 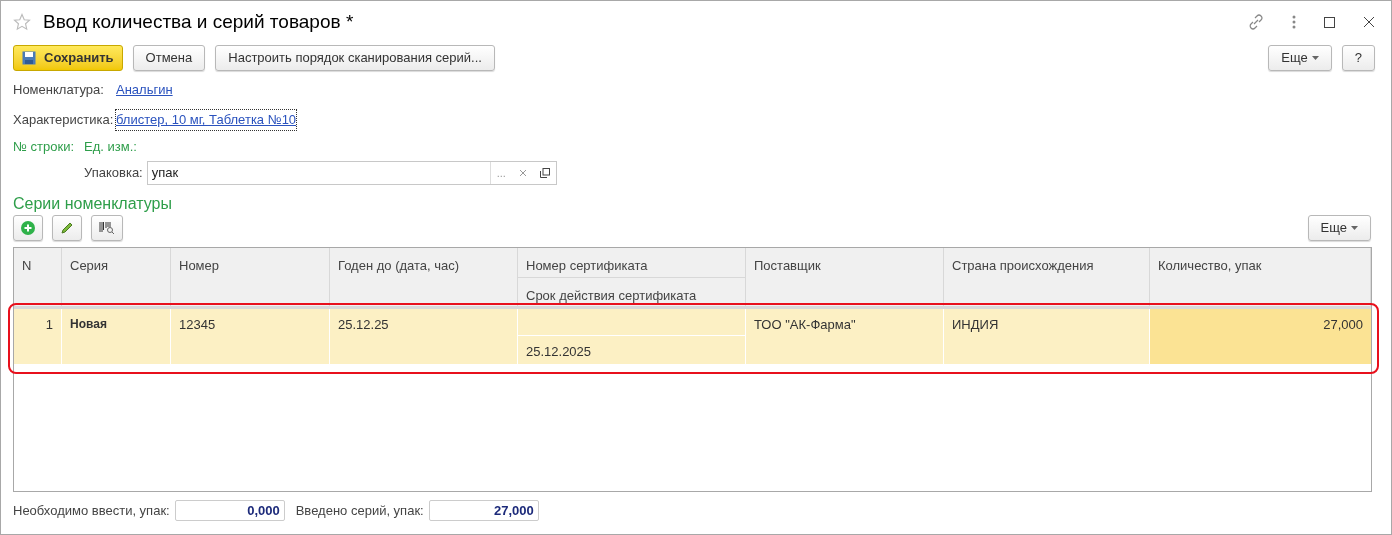 What do you see at coordinates (483, 510) in the screenshot?
I see `entered-field: 27,000` at bounding box center [483, 510].